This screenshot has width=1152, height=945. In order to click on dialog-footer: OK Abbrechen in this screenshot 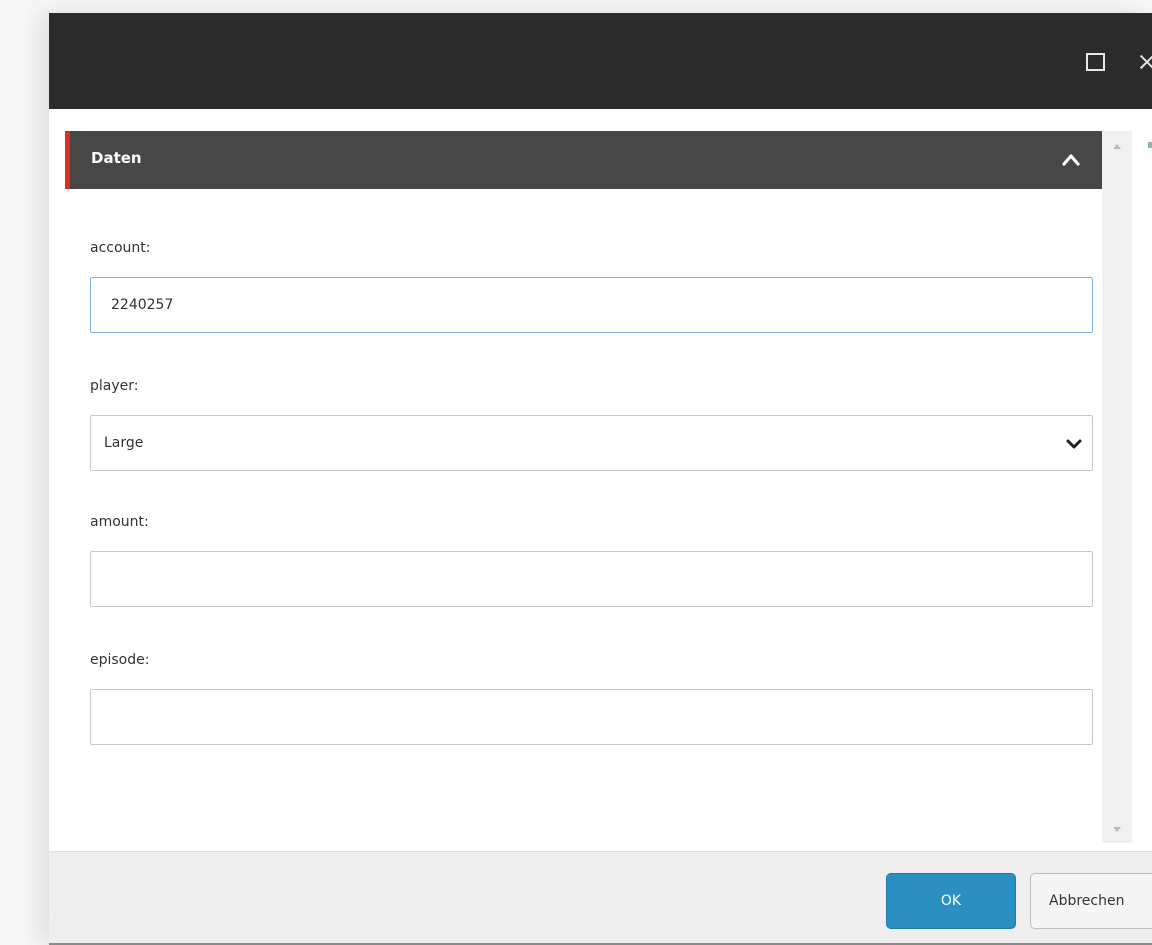, I will do `click(600, 898)`.